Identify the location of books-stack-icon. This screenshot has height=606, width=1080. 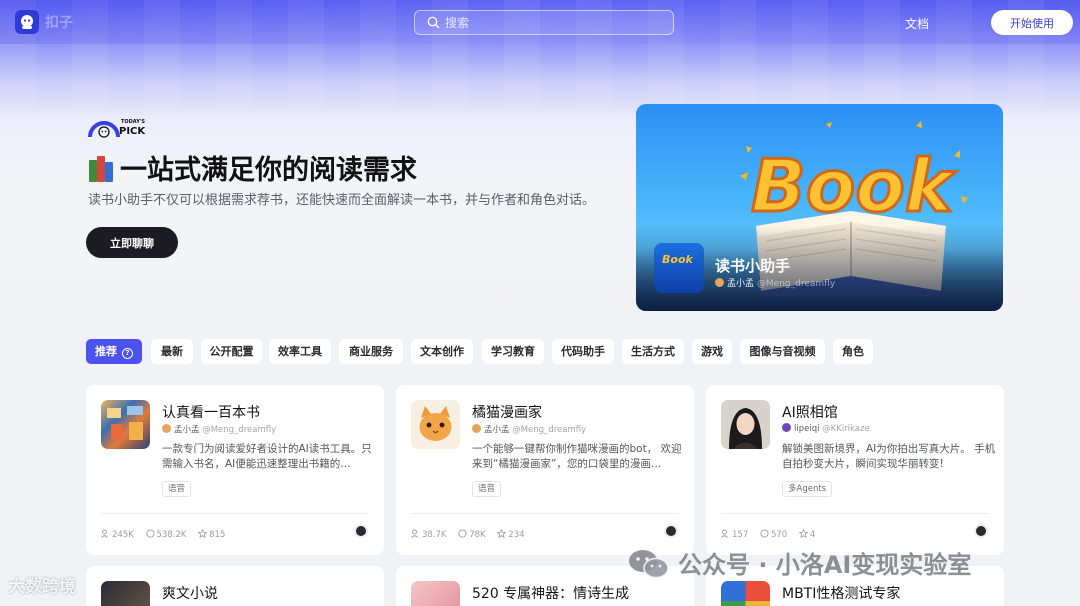
(125, 423).